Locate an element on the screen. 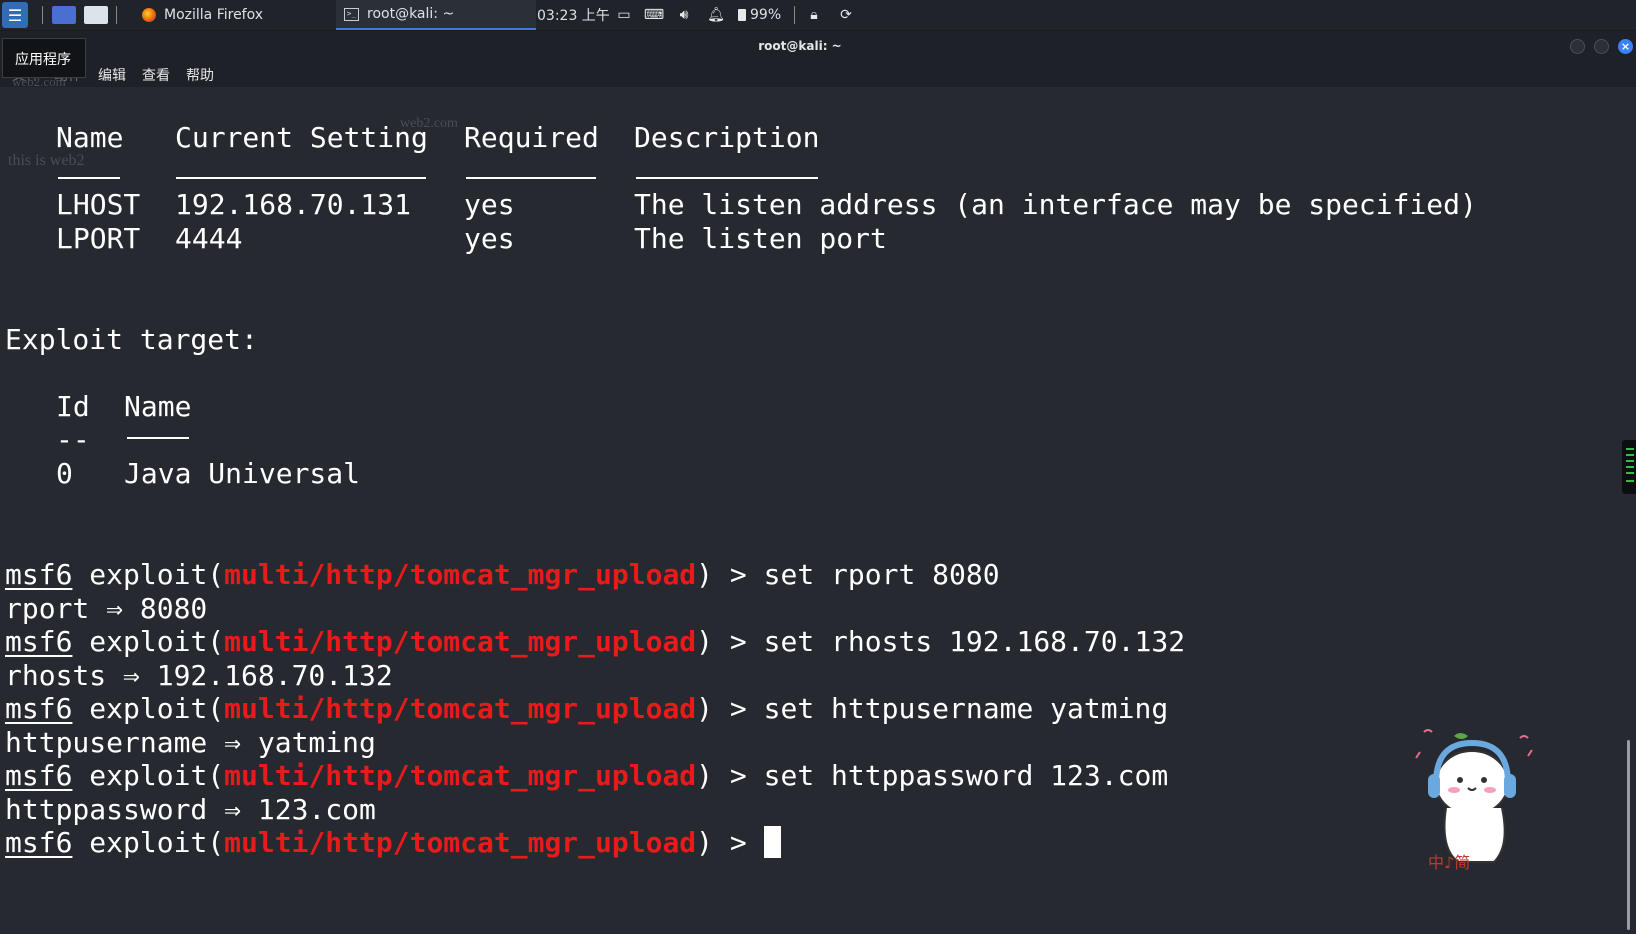 The image size is (1636, 934). side-widget is located at coordinates (1629, 467).